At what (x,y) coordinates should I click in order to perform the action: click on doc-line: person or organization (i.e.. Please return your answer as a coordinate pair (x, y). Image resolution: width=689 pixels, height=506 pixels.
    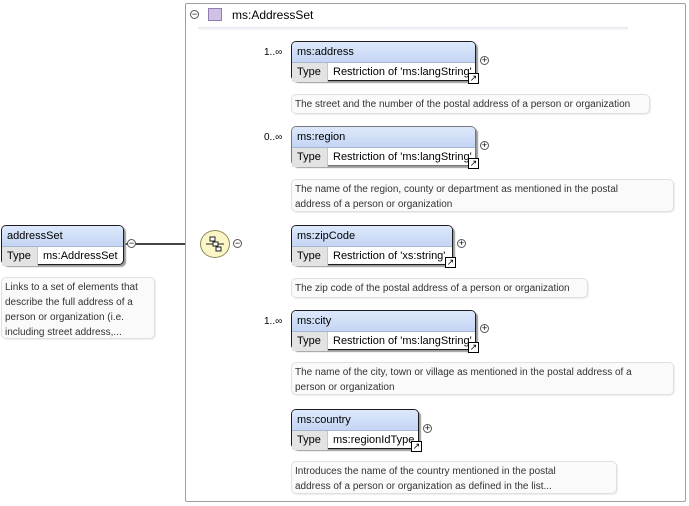
    Looking at the image, I should click on (64, 317).